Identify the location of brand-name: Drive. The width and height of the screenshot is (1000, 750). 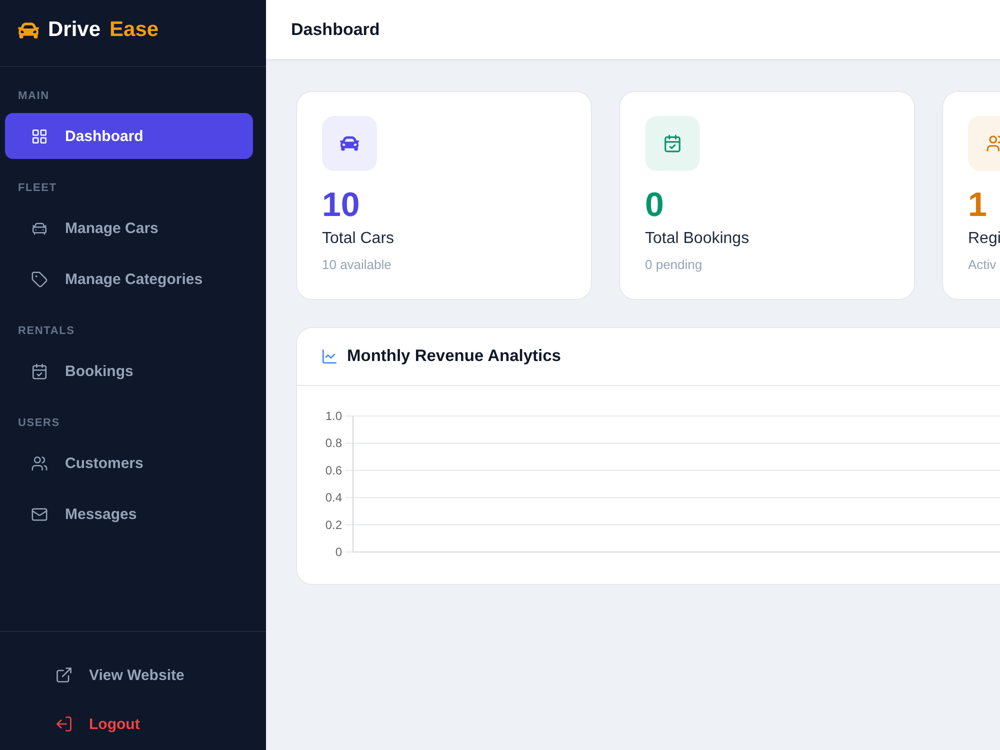
(74, 30).